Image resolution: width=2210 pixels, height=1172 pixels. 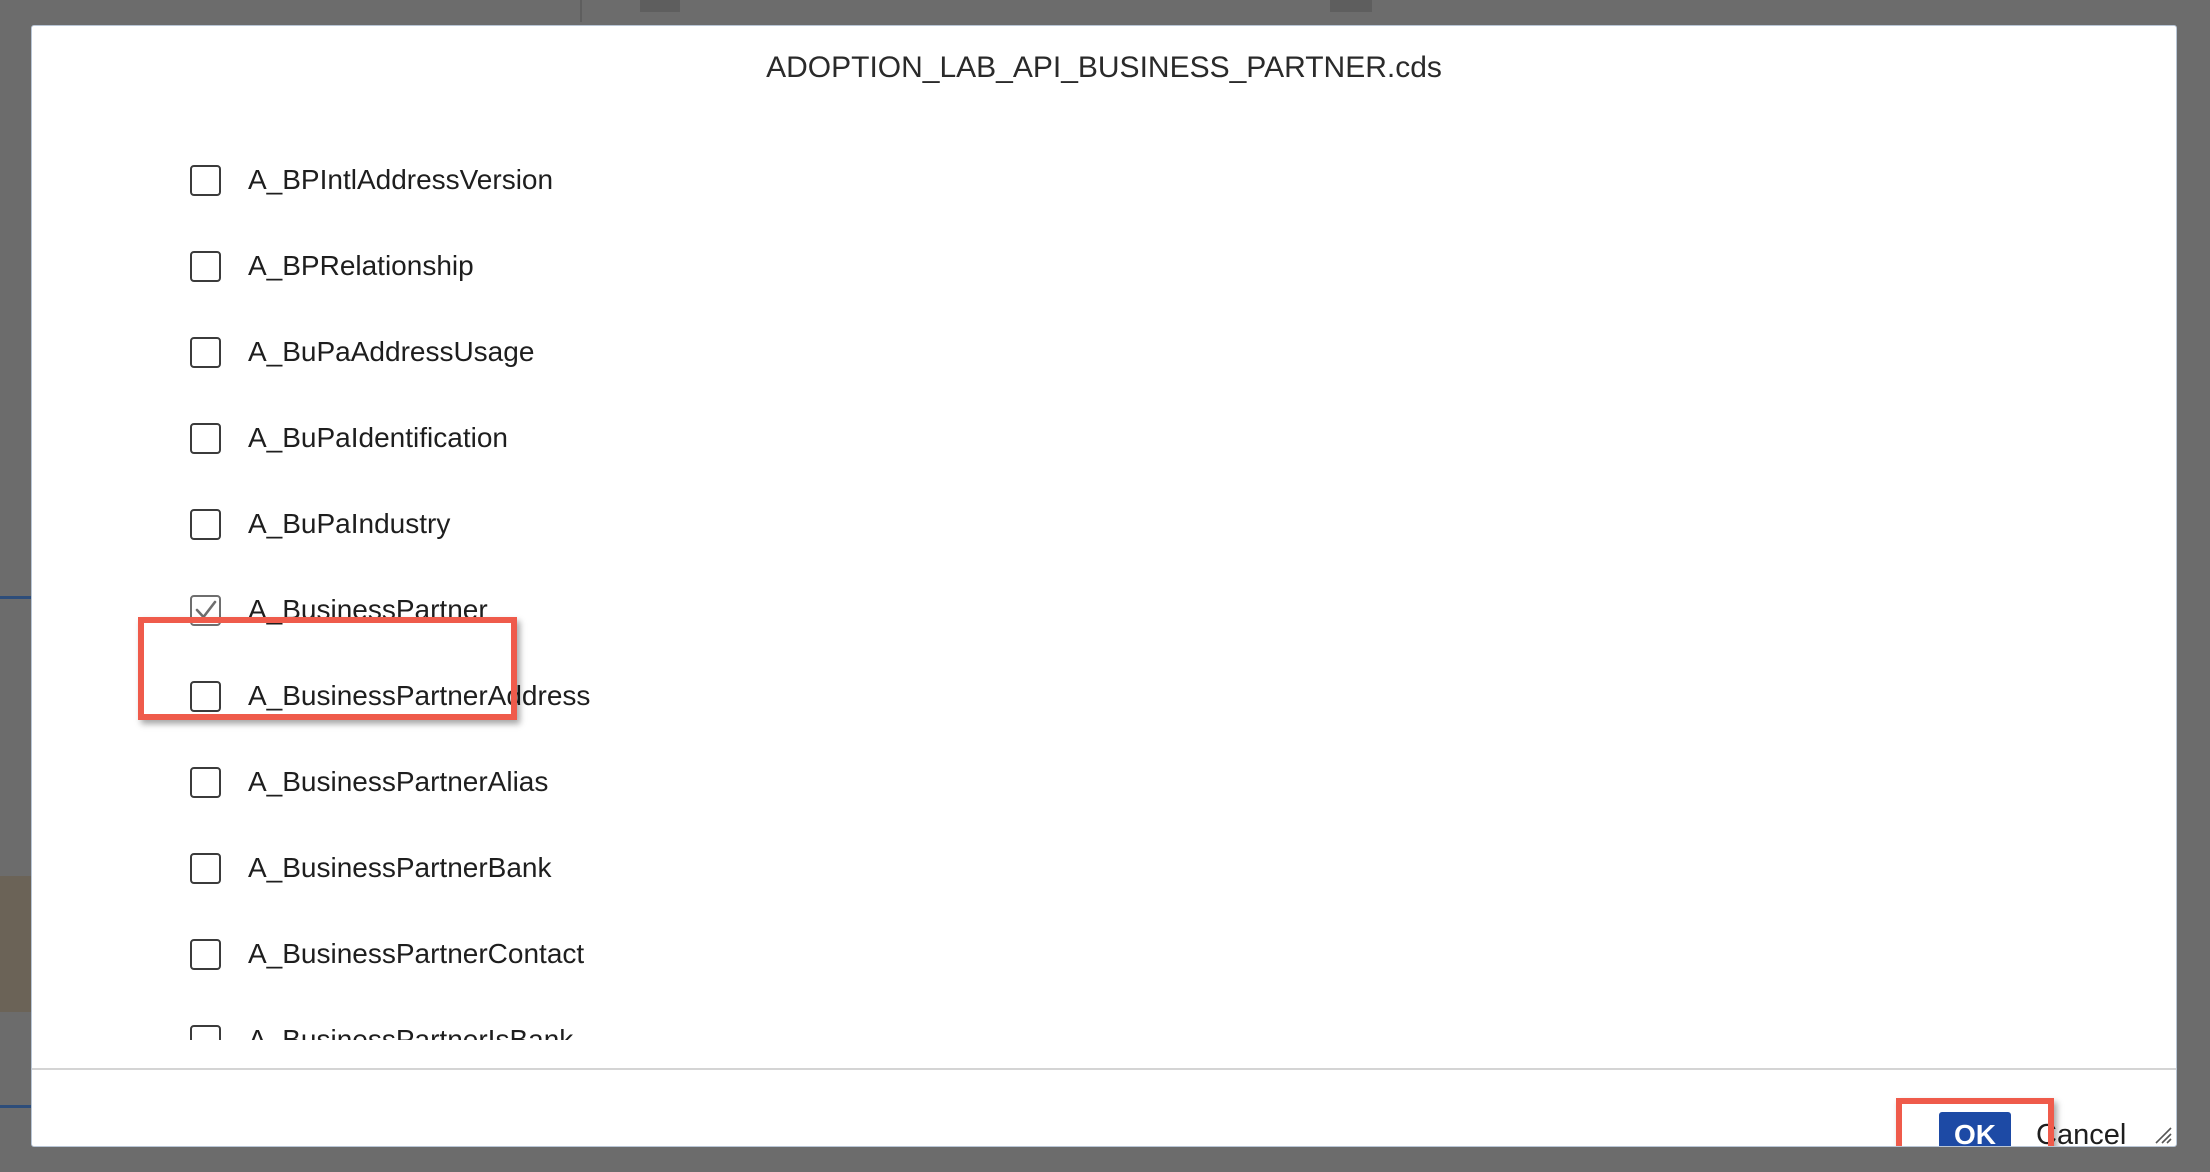 What do you see at coordinates (581, 11) in the screenshot?
I see `background-divider` at bounding box center [581, 11].